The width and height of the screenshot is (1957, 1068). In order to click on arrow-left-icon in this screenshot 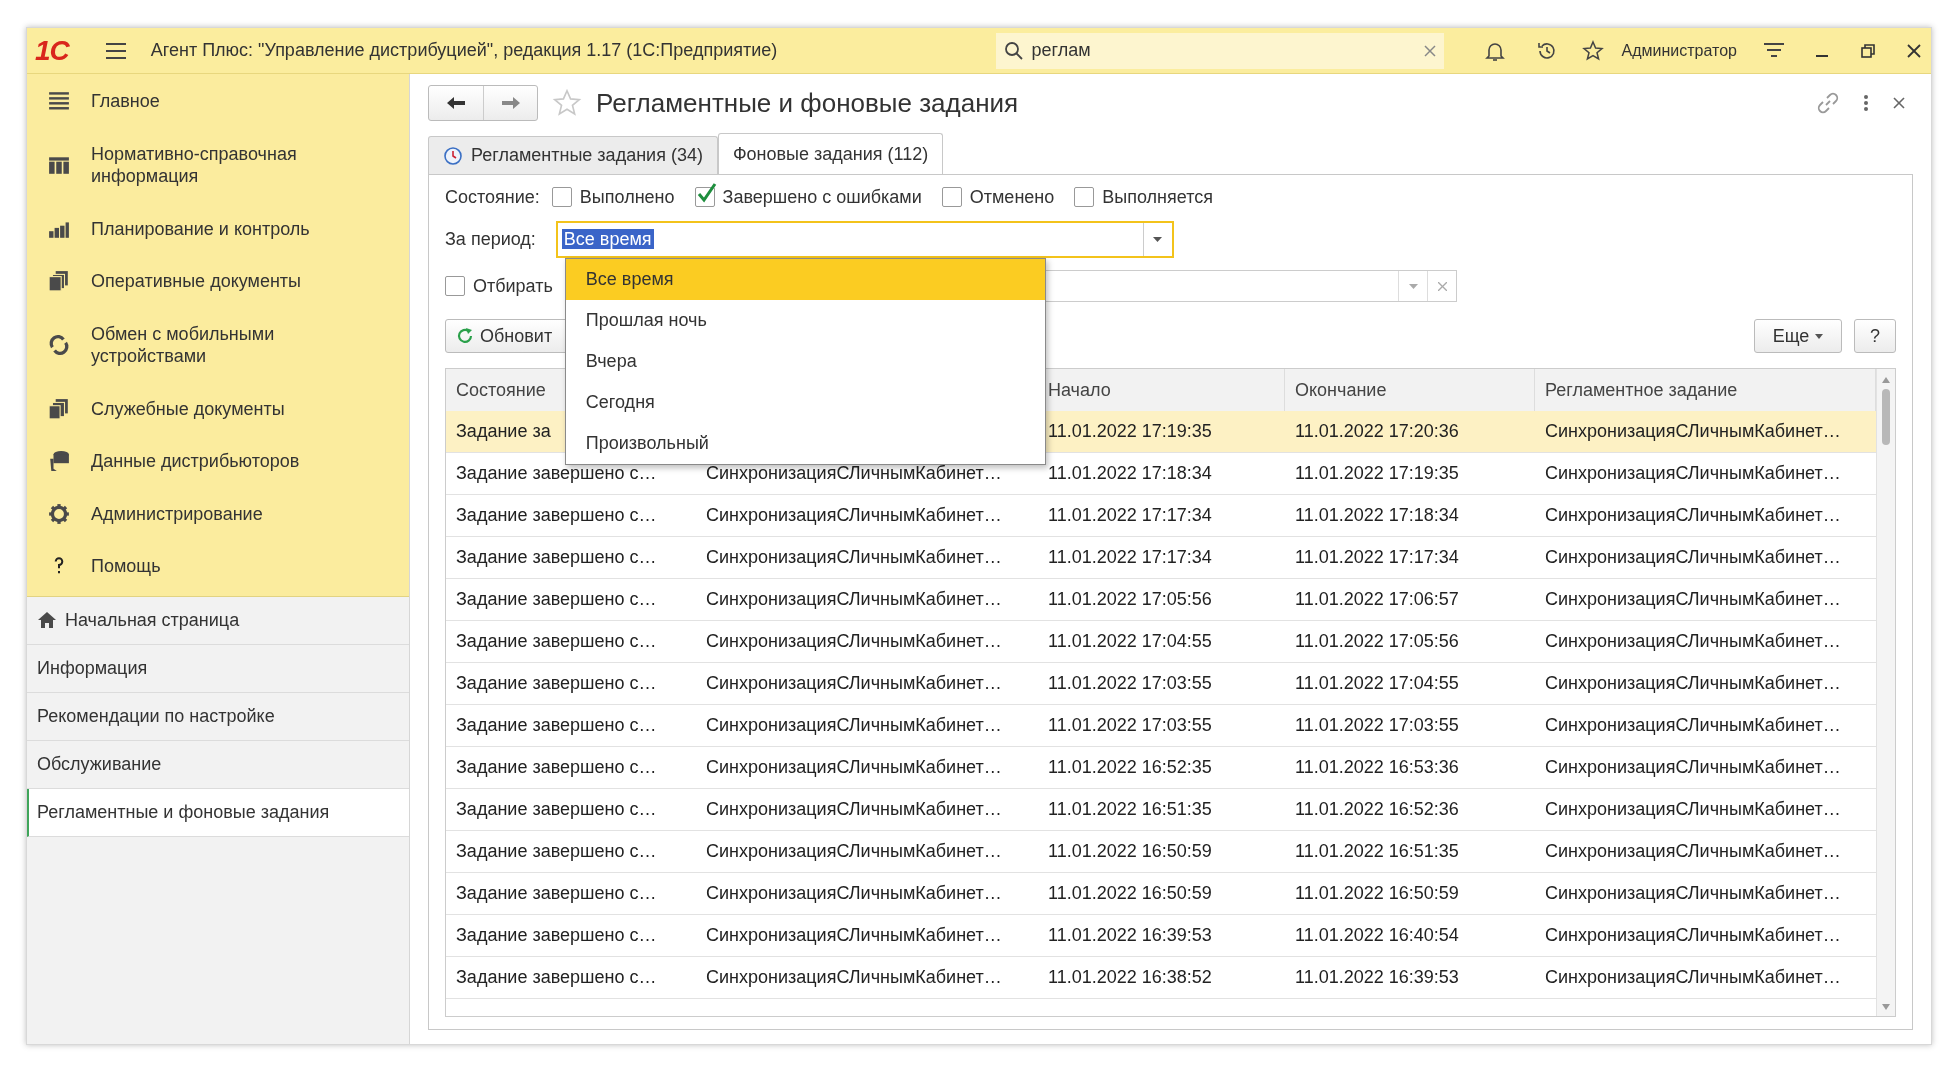, I will do `click(456, 103)`.